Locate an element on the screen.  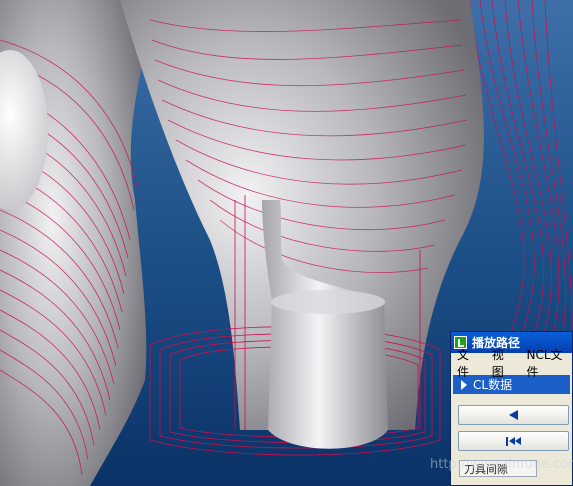
step-back-button is located at coordinates (513, 415).